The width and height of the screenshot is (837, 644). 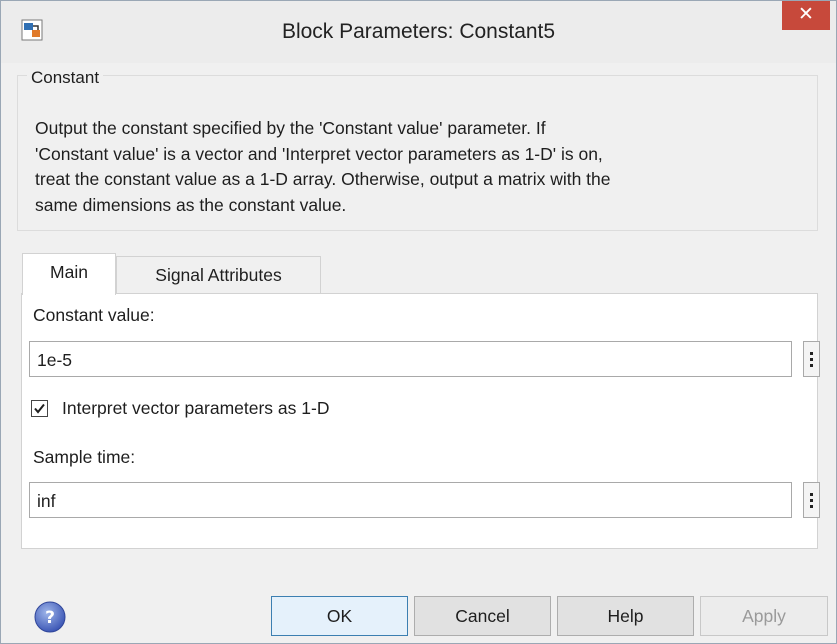 What do you see at coordinates (94, 315) in the screenshot?
I see `constant-value-label: Constant value:` at bounding box center [94, 315].